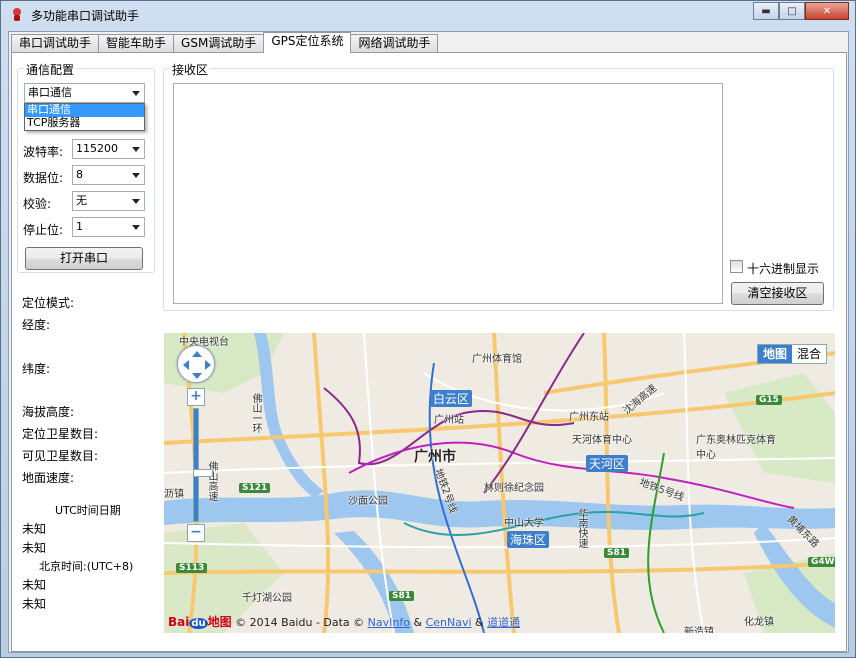 This screenshot has width=856, height=658. I want to click on beijing-time-value: 未知, so click(34, 604).